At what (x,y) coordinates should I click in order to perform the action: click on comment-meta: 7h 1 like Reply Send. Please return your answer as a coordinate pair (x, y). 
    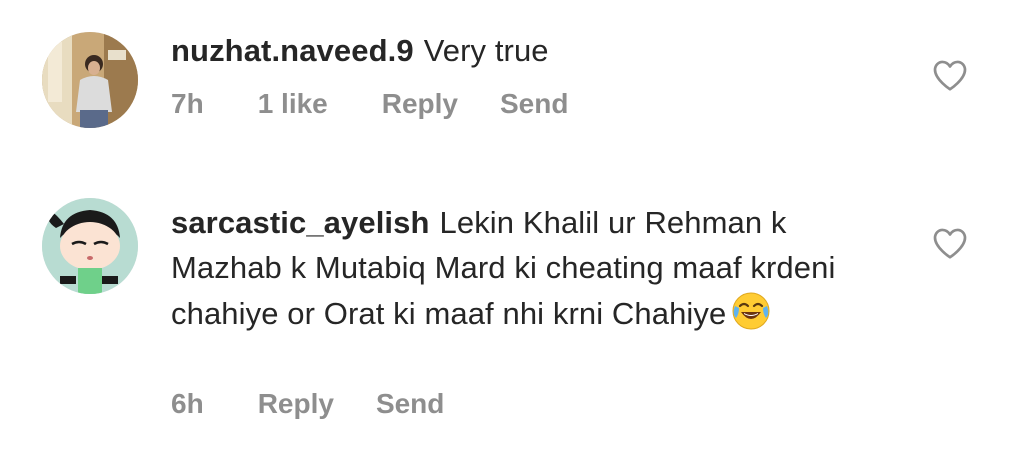
    Looking at the image, I should click on (369, 104).